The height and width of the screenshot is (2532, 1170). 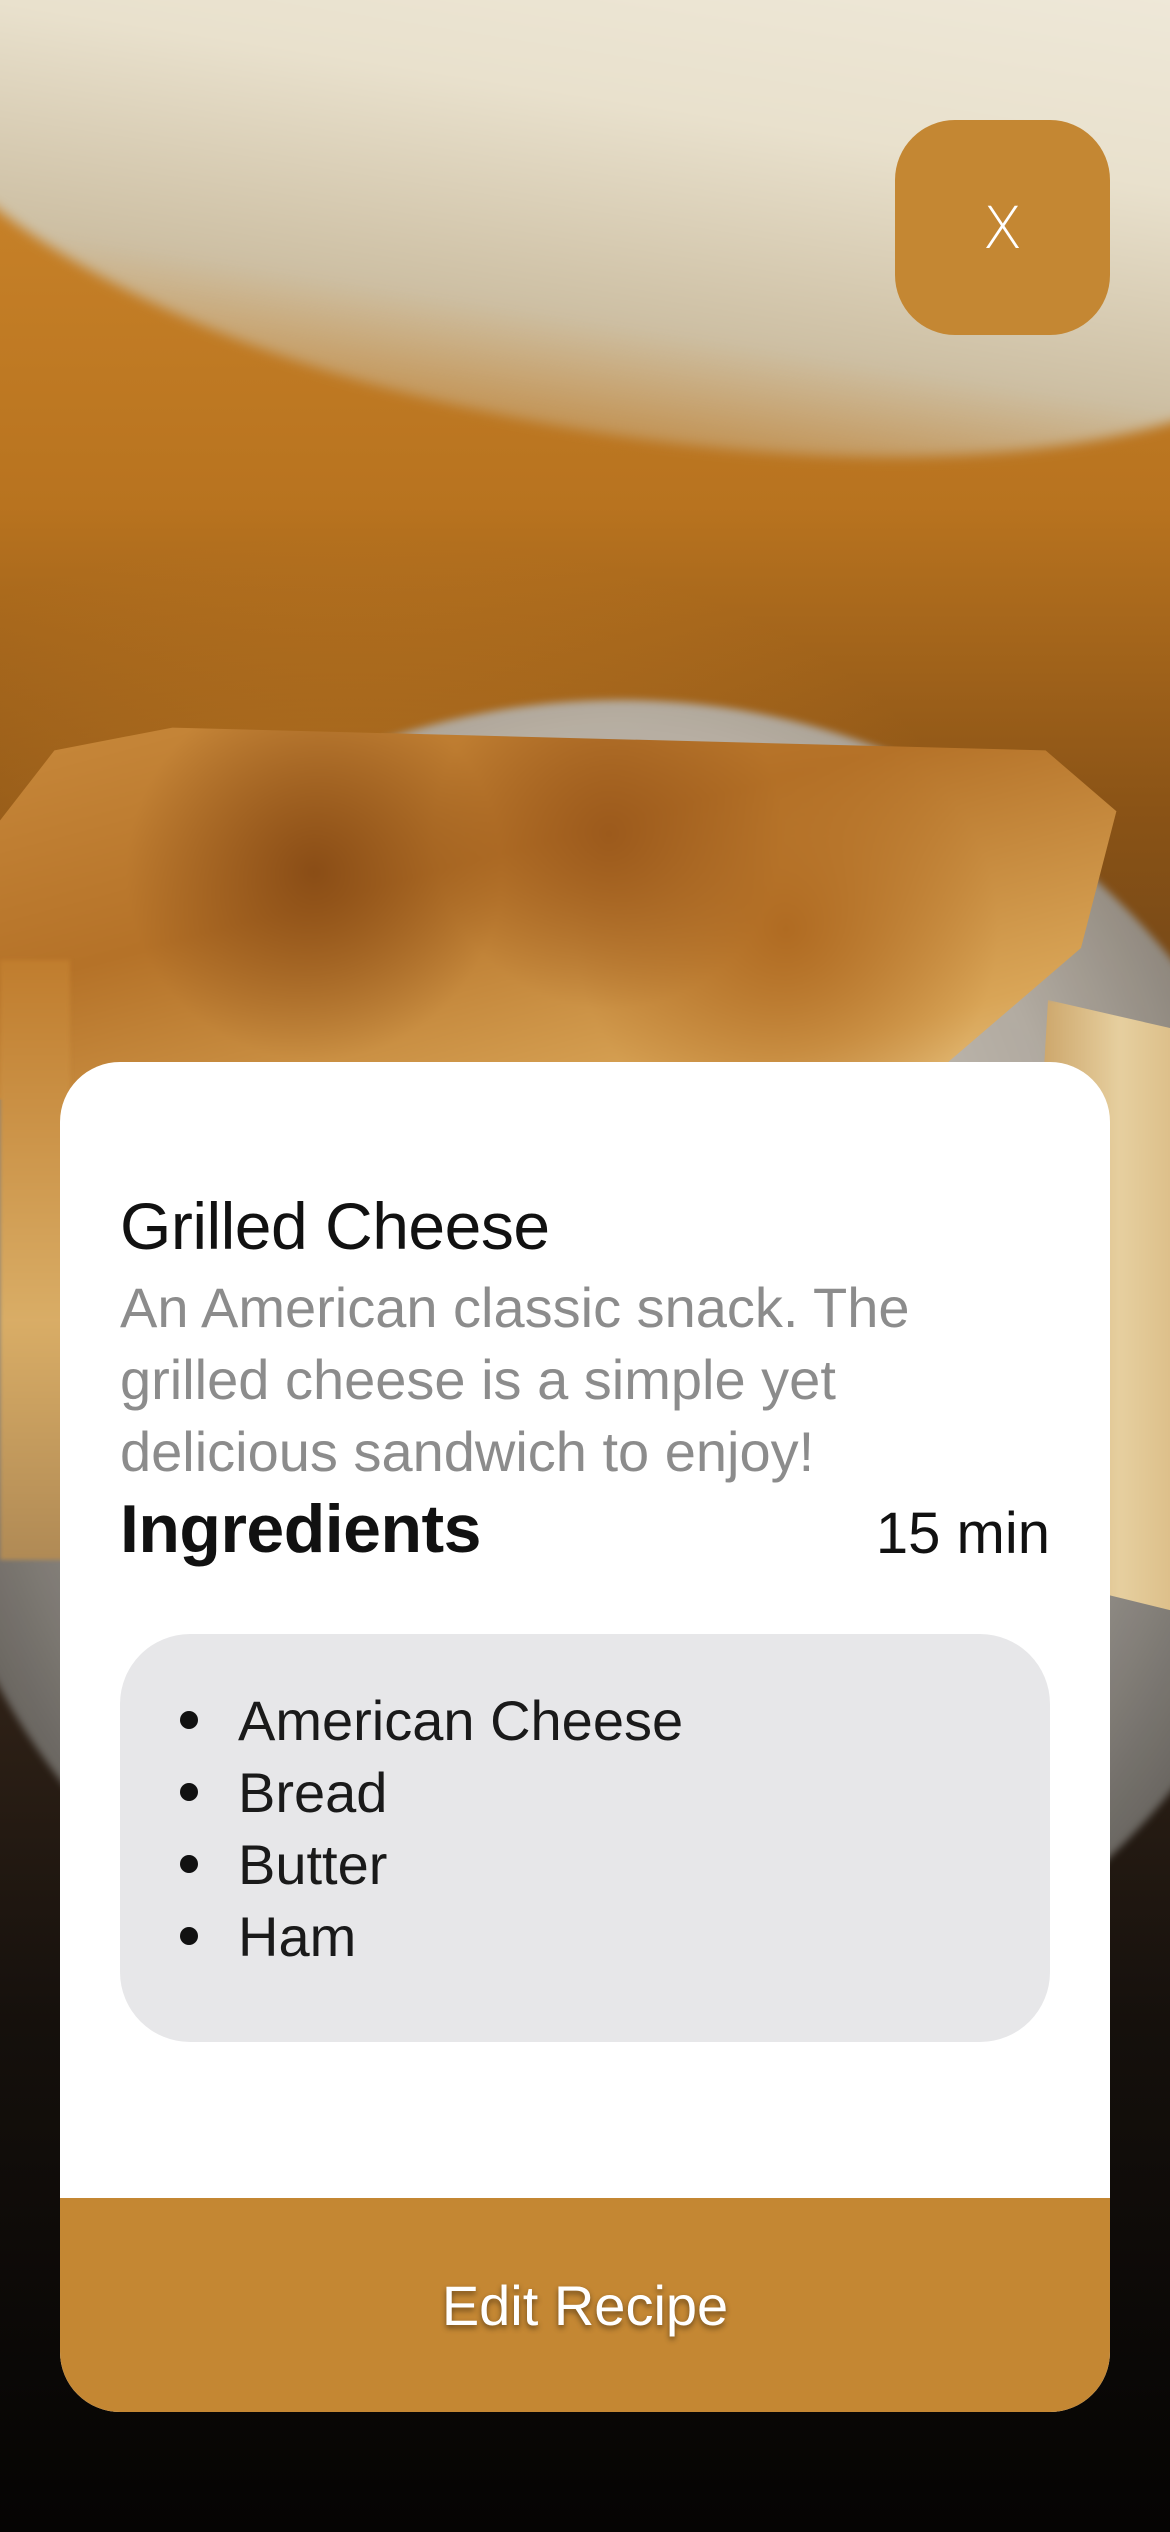 What do you see at coordinates (313, 1864) in the screenshot?
I see `ingredient-label: Butter` at bounding box center [313, 1864].